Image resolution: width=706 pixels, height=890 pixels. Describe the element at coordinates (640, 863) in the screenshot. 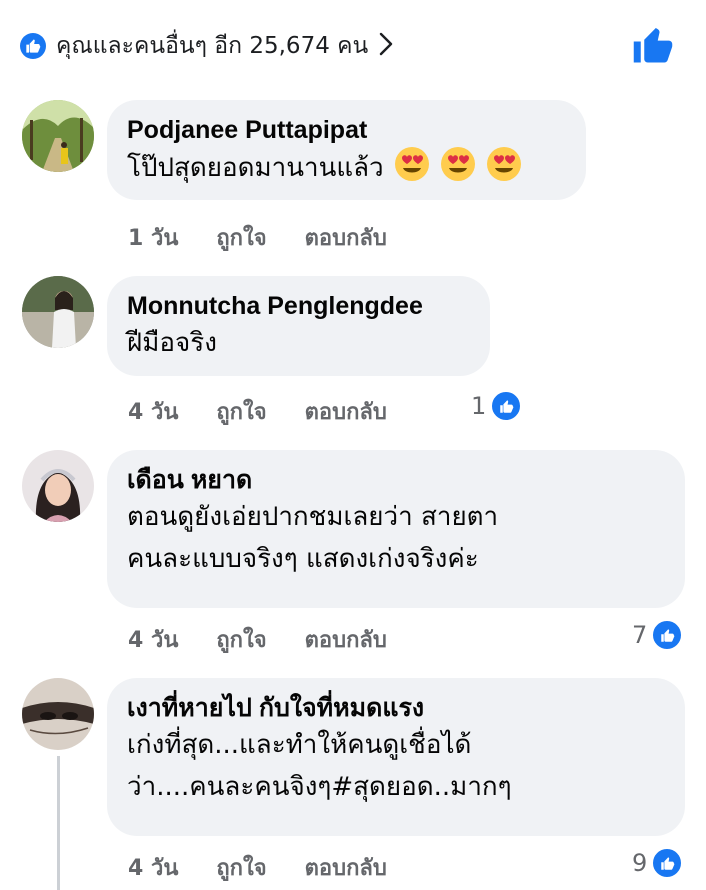

I see `reaction-count-number: 9` at that location.